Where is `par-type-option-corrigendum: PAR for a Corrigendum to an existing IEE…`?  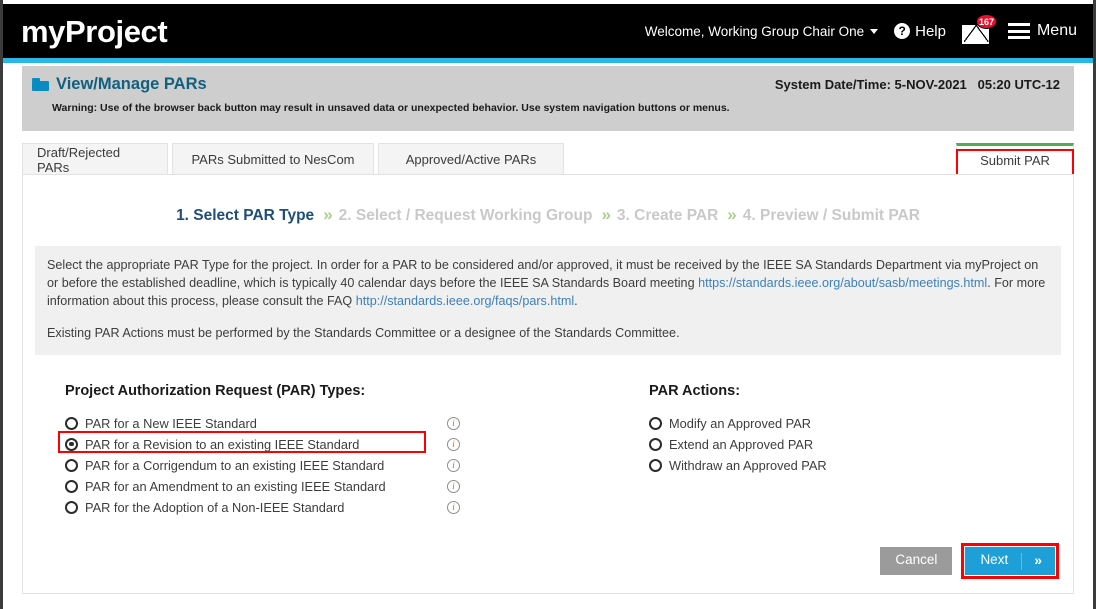 par-type-option-corrigendum: PAR for a Corrigendum to an existing IEE… is located at coordinates (357, 465).